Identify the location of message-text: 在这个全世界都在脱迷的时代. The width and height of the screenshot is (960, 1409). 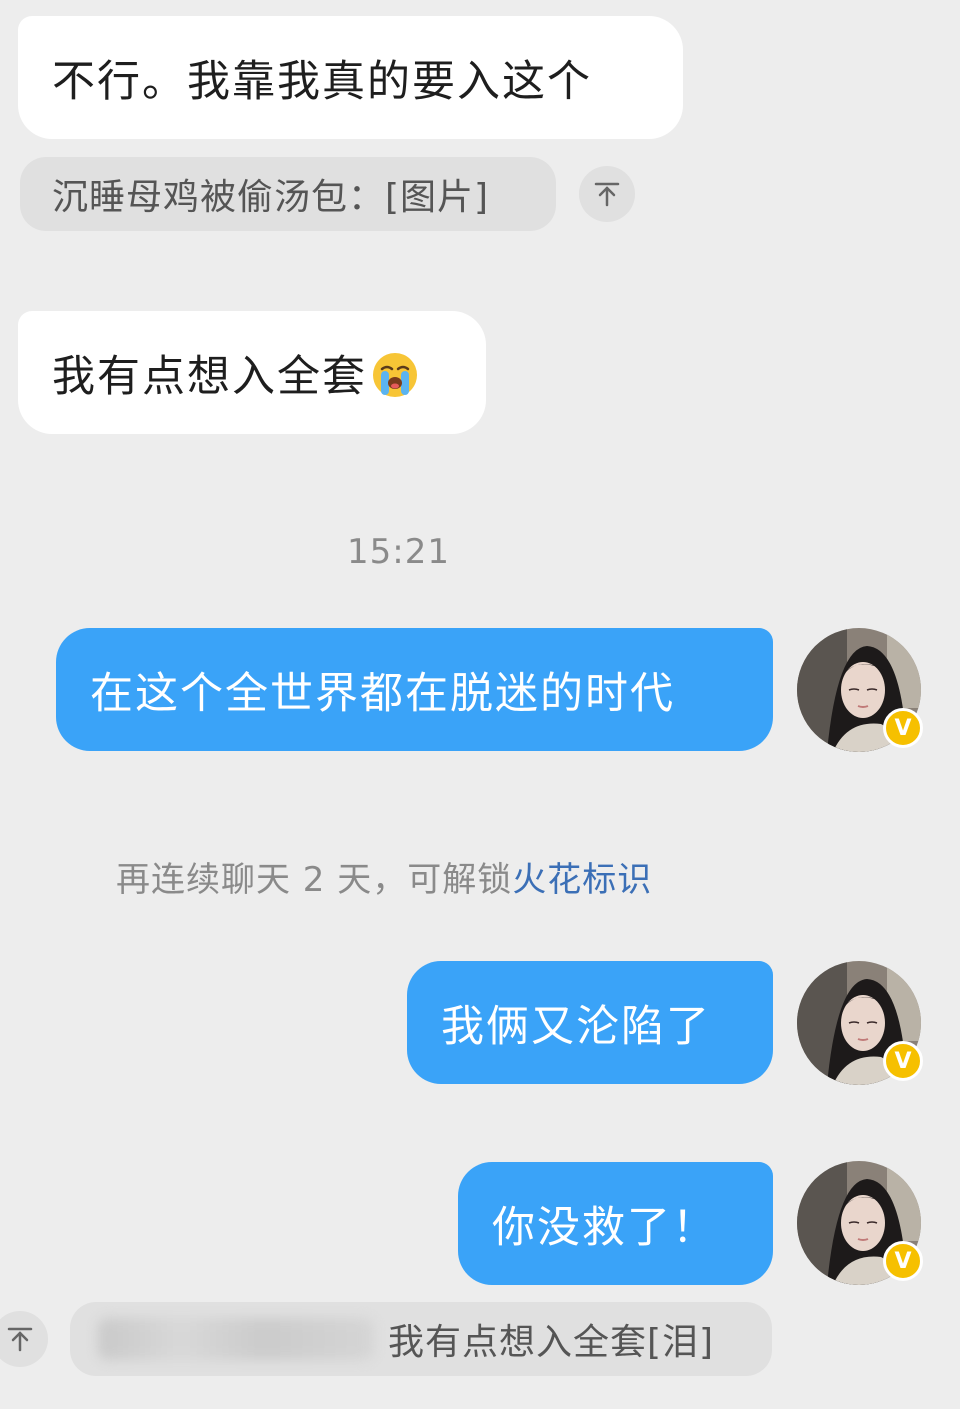
(382, 693).